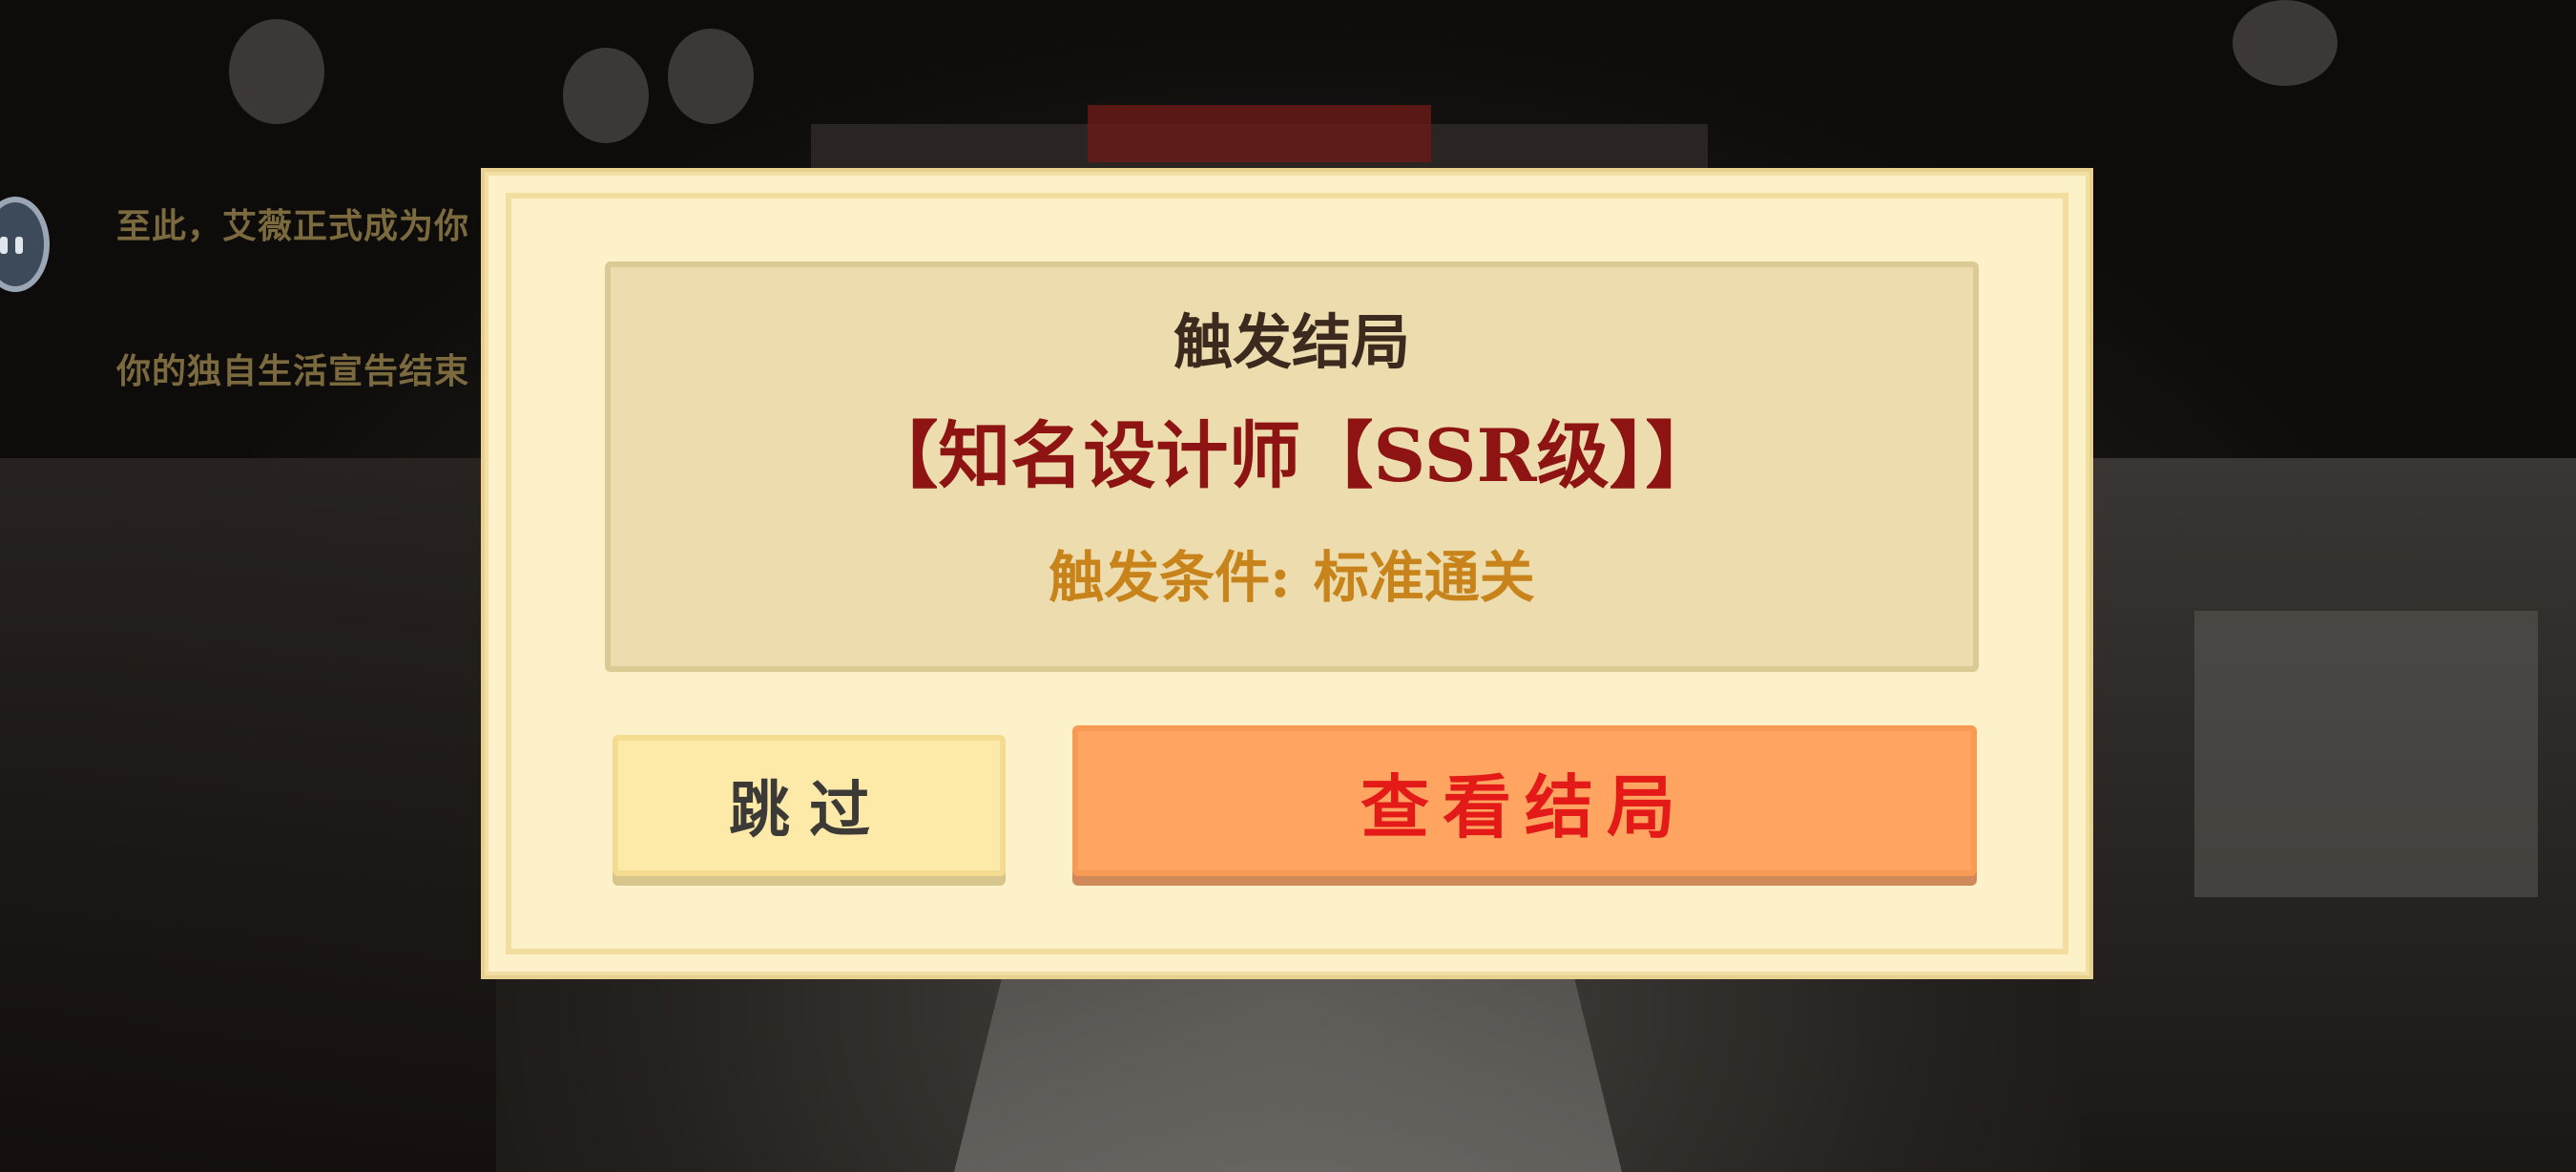 The image size is (2576, 1172). I want to click on skip-button: 跳过, so click(809, 806).